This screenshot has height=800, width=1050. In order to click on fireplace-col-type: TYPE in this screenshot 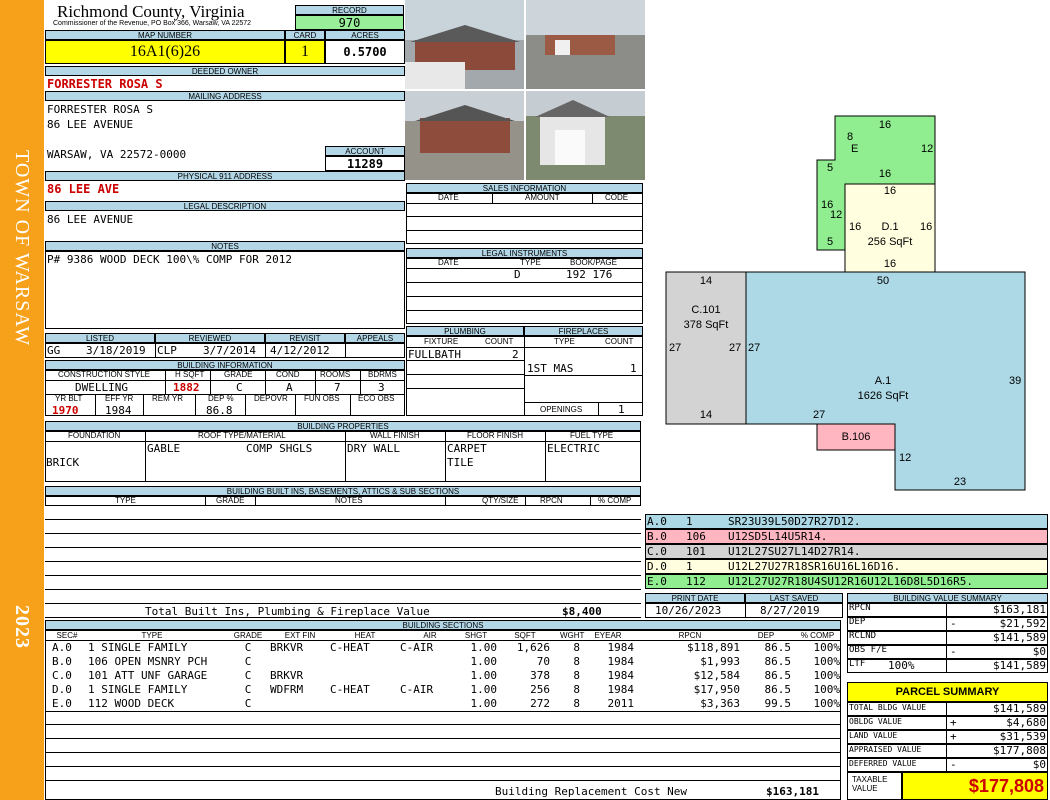, I will do `click(564, 341)`.